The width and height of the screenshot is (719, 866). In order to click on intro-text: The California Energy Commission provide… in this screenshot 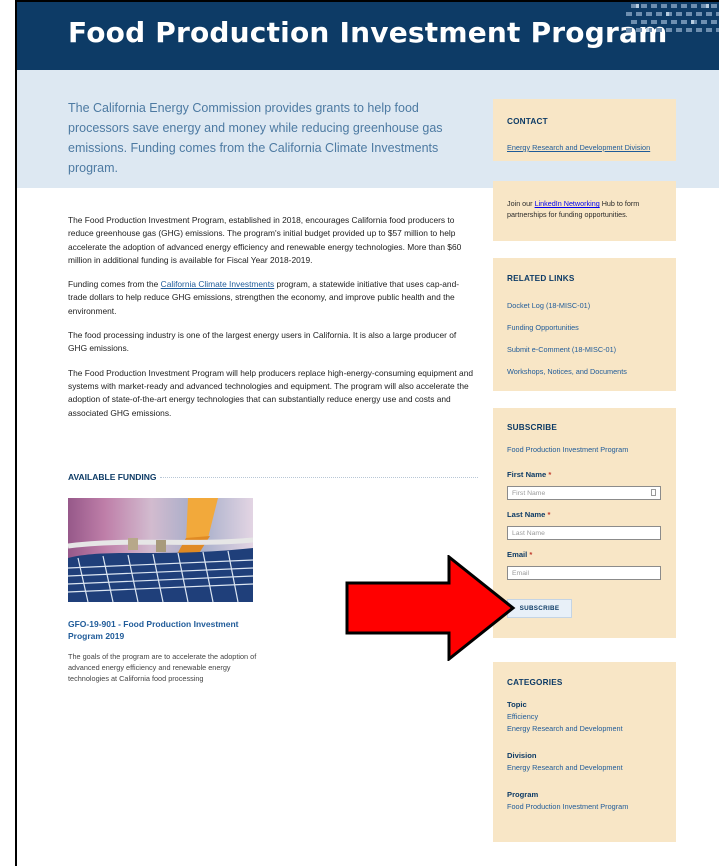, I will do `click(255, 138)`.